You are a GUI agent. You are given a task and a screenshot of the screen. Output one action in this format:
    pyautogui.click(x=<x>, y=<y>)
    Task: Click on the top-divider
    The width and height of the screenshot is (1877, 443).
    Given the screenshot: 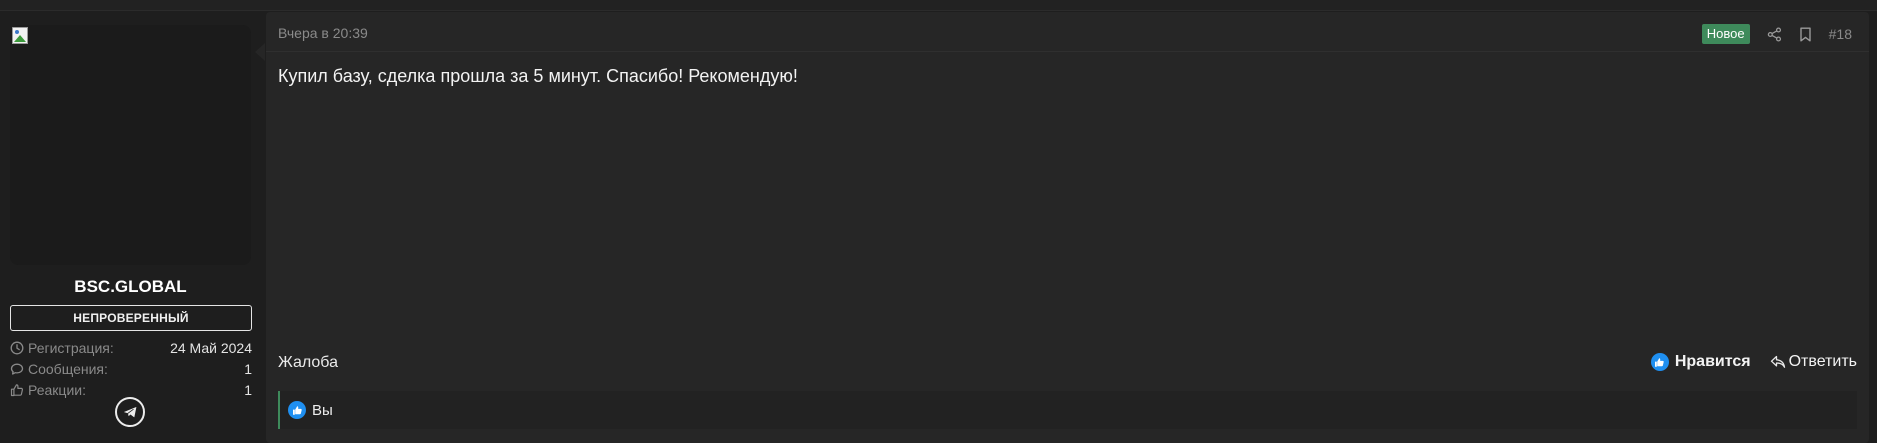 What is the action you would take?
    pyautogui.click(x=938, y=5)
    